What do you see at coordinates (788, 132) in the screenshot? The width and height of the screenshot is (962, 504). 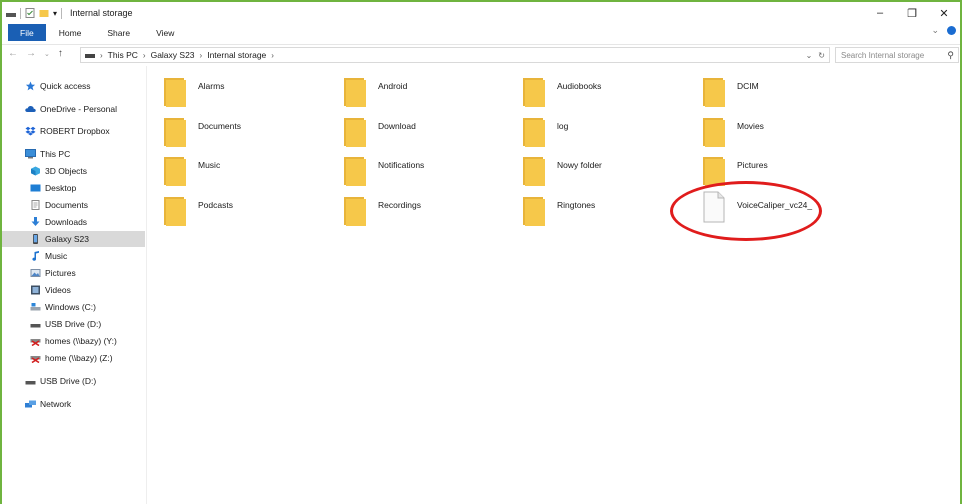 I see `folder-item-movies: Movies` at bounding box center [788, 132].